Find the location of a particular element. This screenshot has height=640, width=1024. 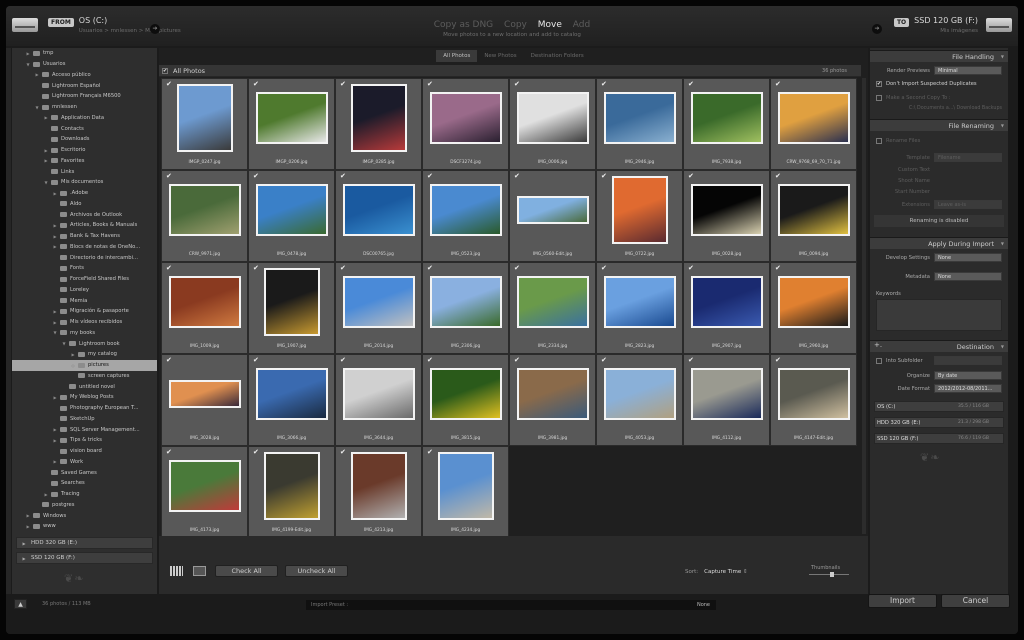

check-all-button: Check All is located at coordinates (246, 571).